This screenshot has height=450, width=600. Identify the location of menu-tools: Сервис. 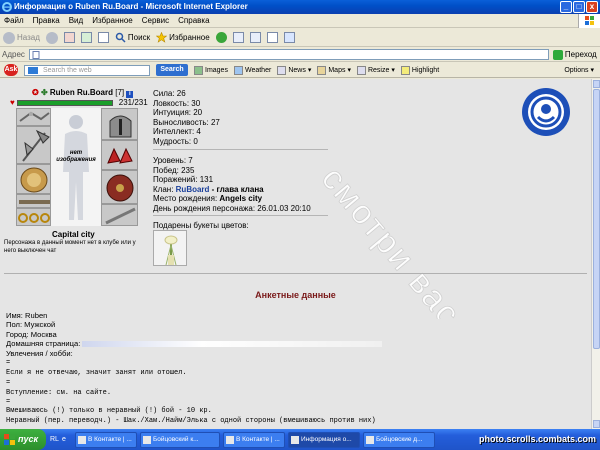
(155, 20).